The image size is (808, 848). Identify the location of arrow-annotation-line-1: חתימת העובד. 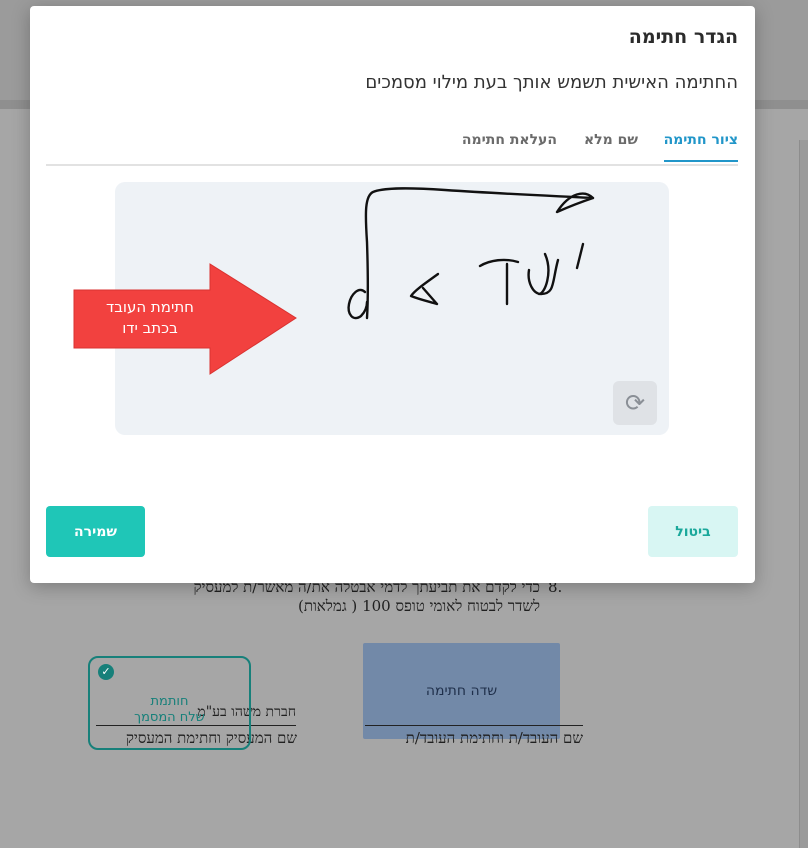
(150, 307).